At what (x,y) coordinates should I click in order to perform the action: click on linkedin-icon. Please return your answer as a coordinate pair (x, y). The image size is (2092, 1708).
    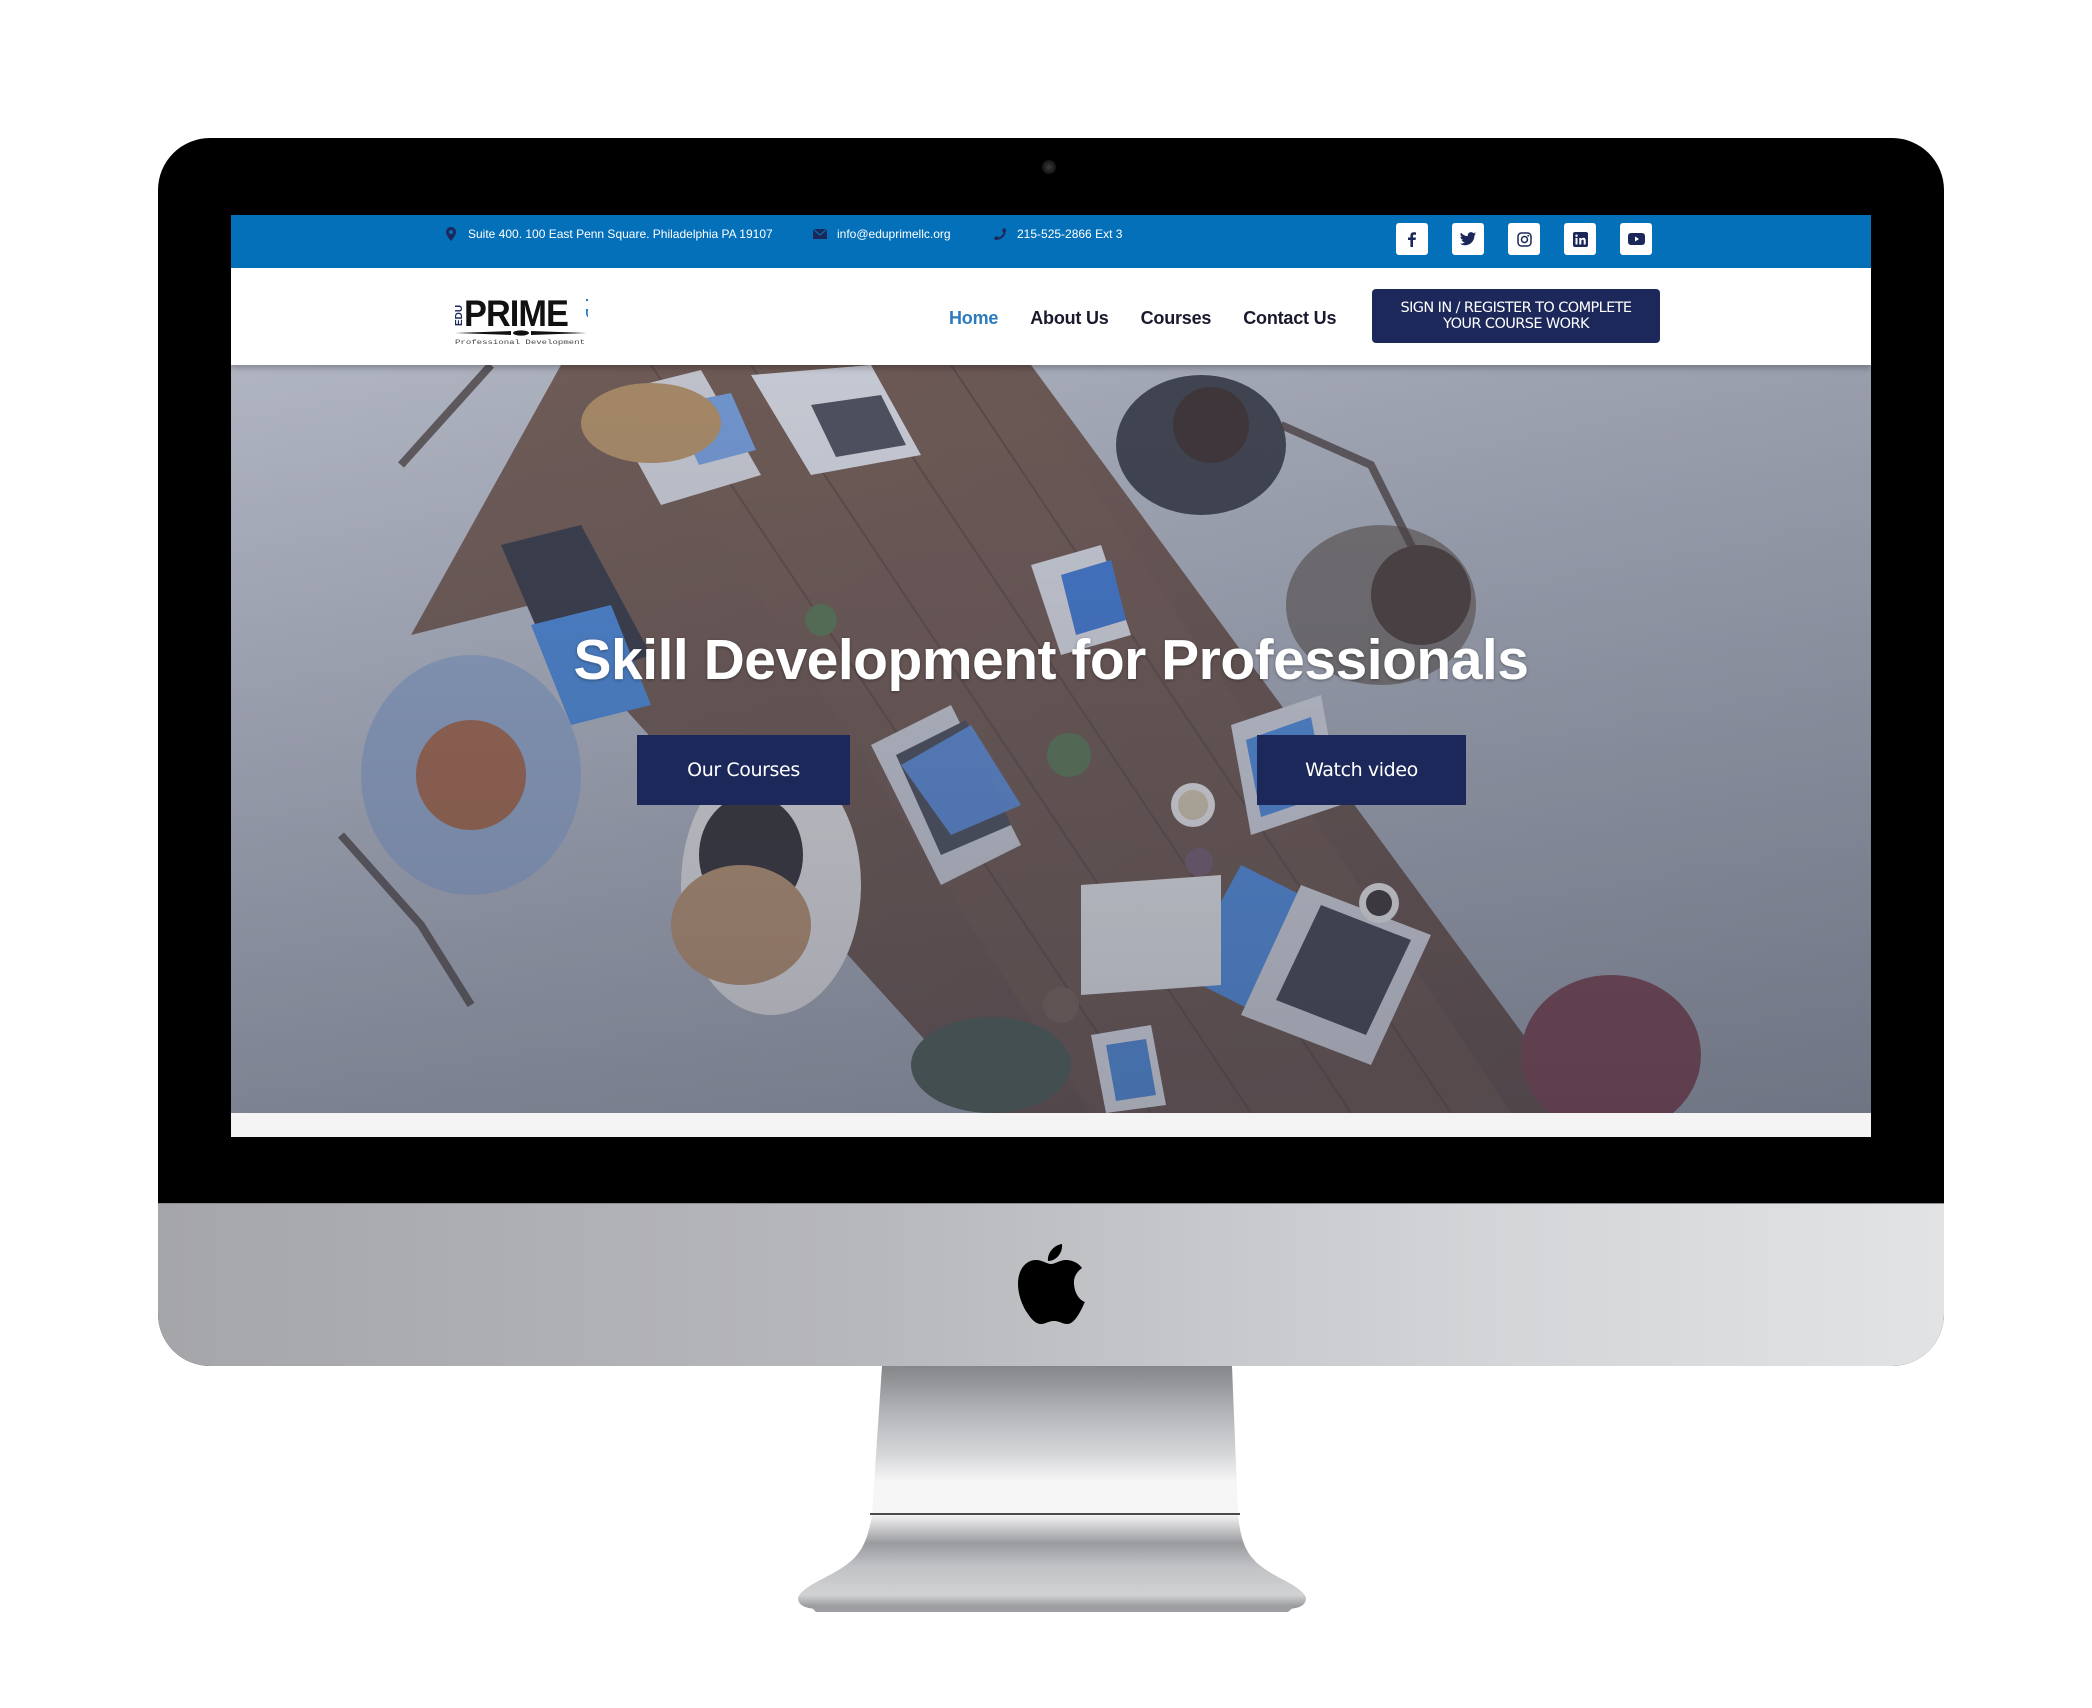
    Looking at the image, I should click on (1580, 239).